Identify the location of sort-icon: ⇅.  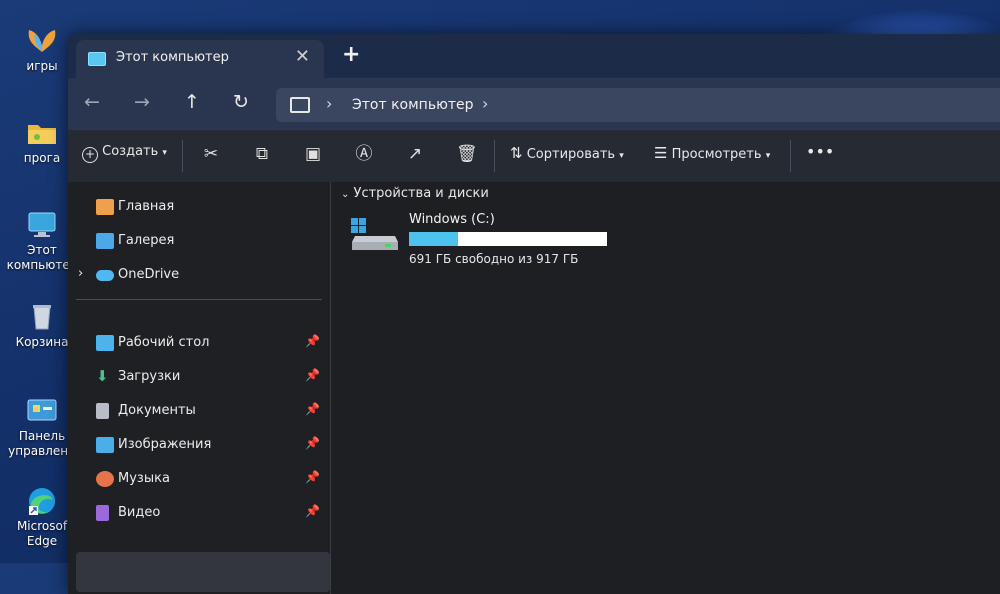
(516, 153).